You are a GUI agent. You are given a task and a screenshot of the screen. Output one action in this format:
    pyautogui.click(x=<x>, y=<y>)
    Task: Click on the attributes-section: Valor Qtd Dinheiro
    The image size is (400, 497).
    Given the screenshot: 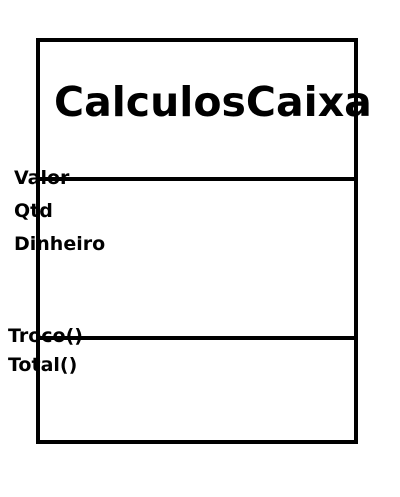 What is the action you would take?
    pyautogui.click(x=59, y=211)
    